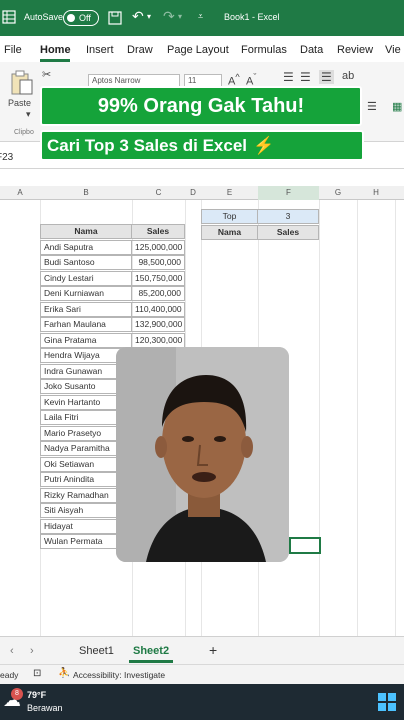 The width and height of the screenshot is (404, 720). I want to click on cell-sales: 150,750,000, so click(158, 278).